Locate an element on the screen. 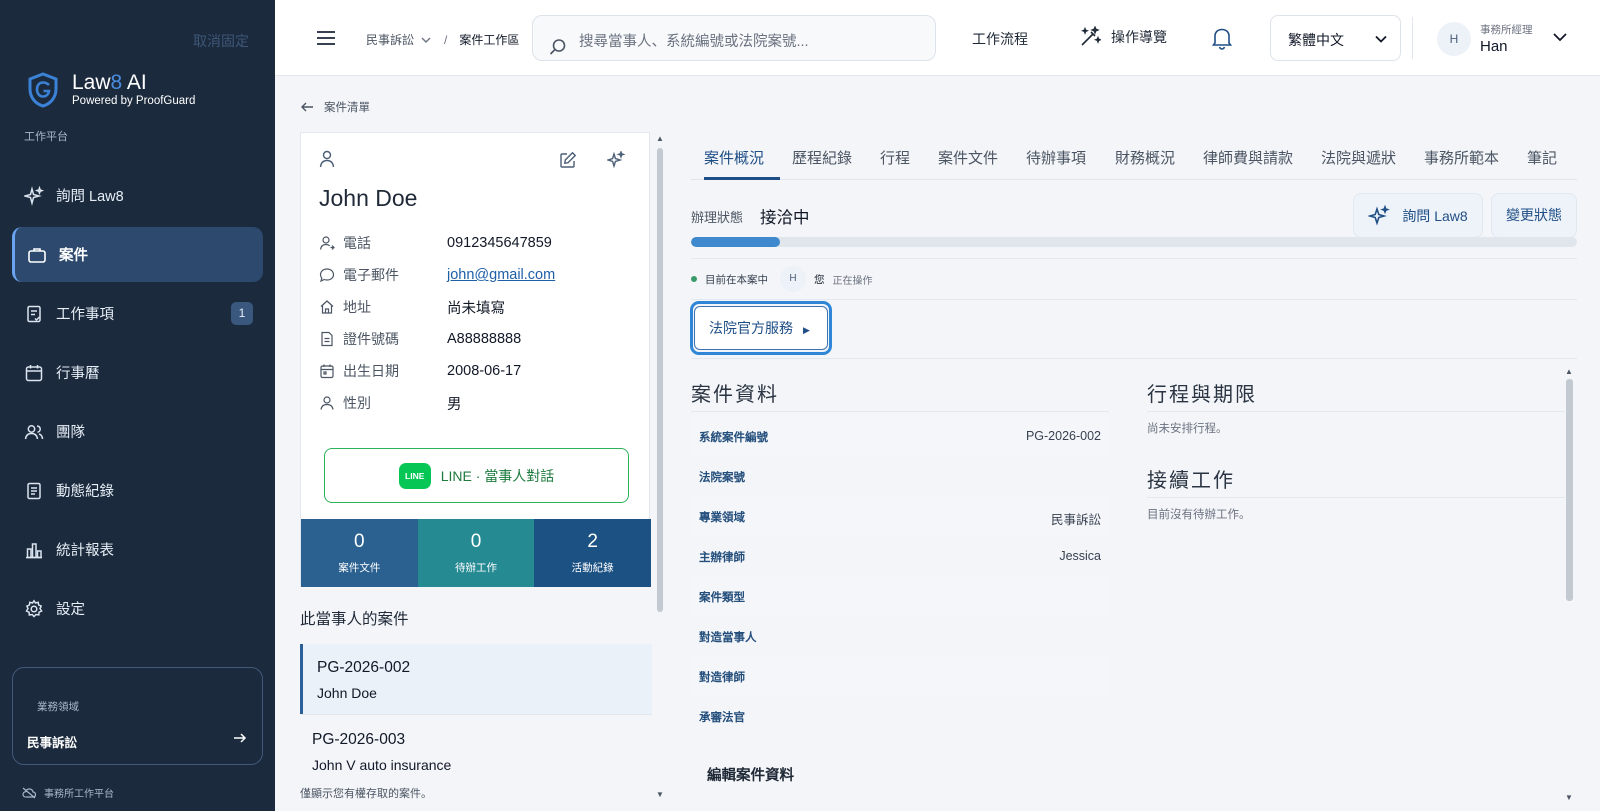 This screenshot has width=1600, height=811. sidebar-item-team: 團隊 is located at coordinates (137, 431).